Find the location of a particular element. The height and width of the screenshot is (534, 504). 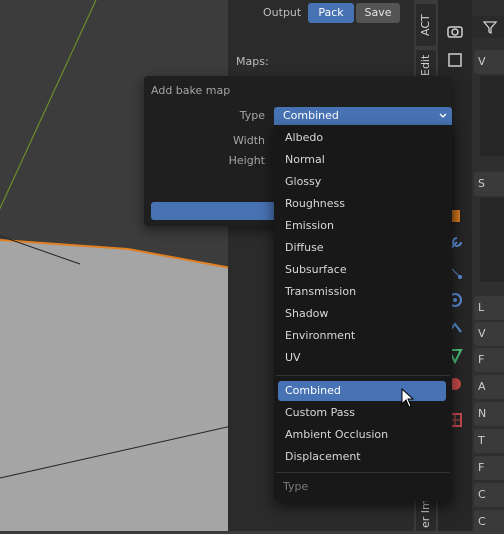

option-normal: Normal is located at coordinates (362, 160).